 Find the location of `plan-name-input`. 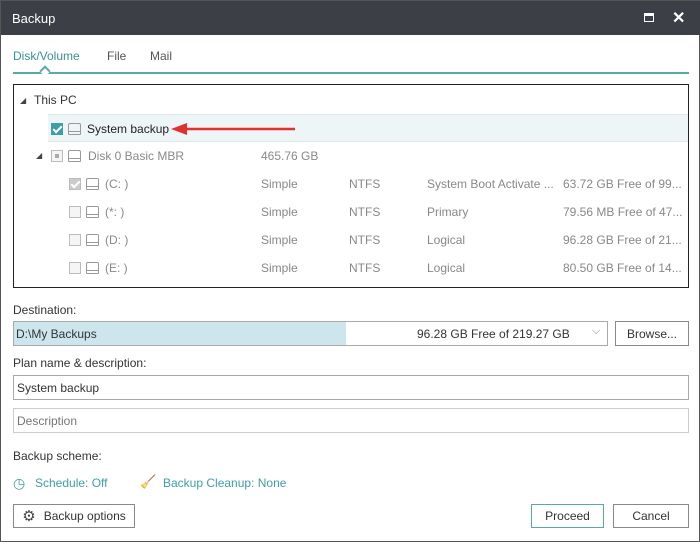

plan-name-input is located at coordinates (351, 387).